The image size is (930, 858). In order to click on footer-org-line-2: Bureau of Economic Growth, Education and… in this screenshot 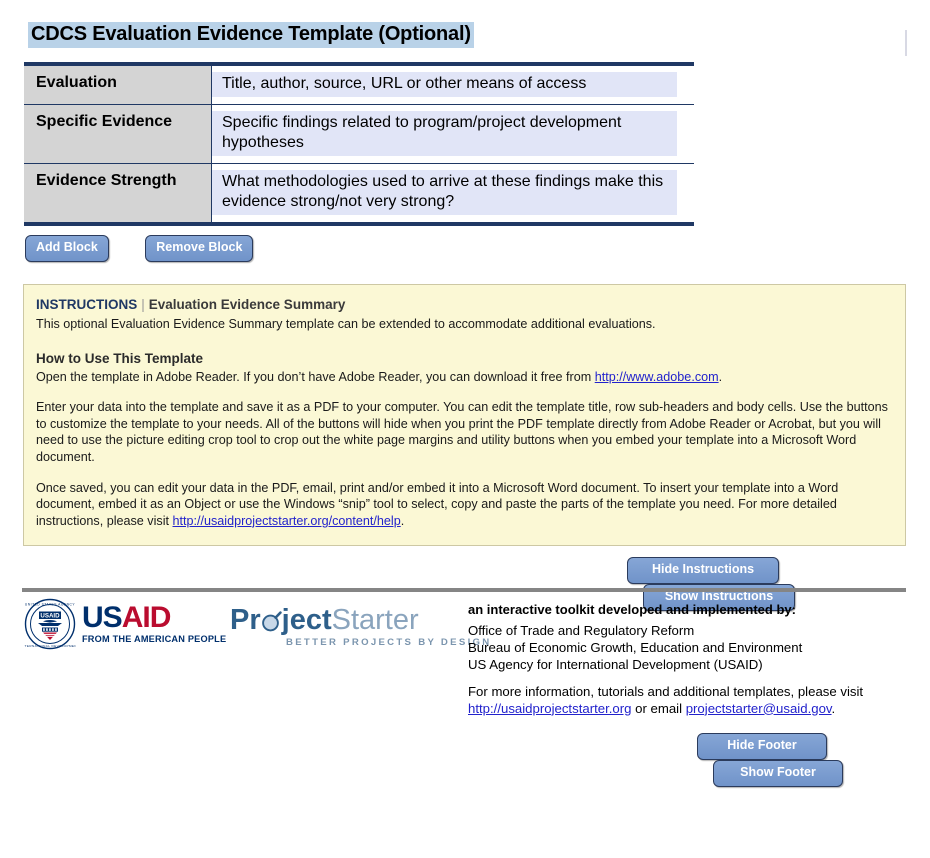, I will do `click(635, 647)`.